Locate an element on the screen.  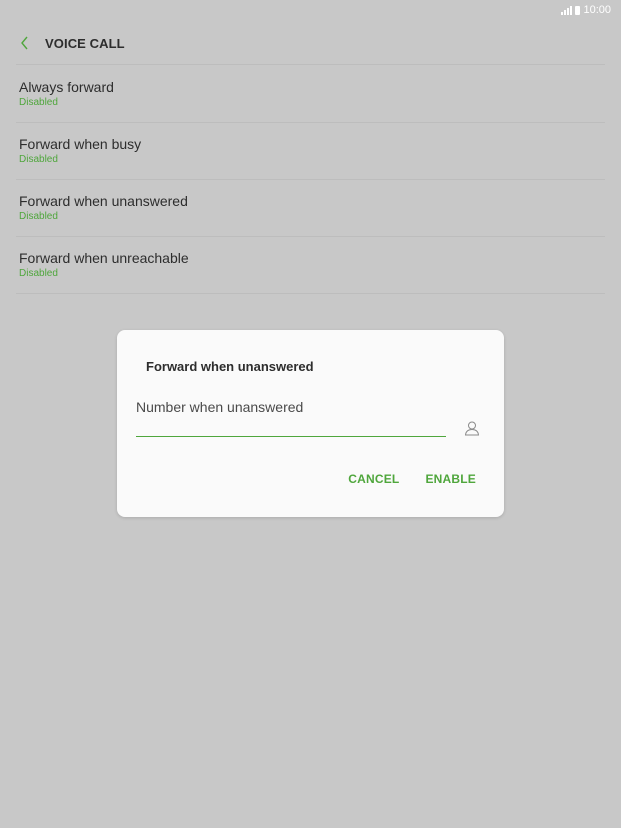
back-button is located at coordinates (25, 43).